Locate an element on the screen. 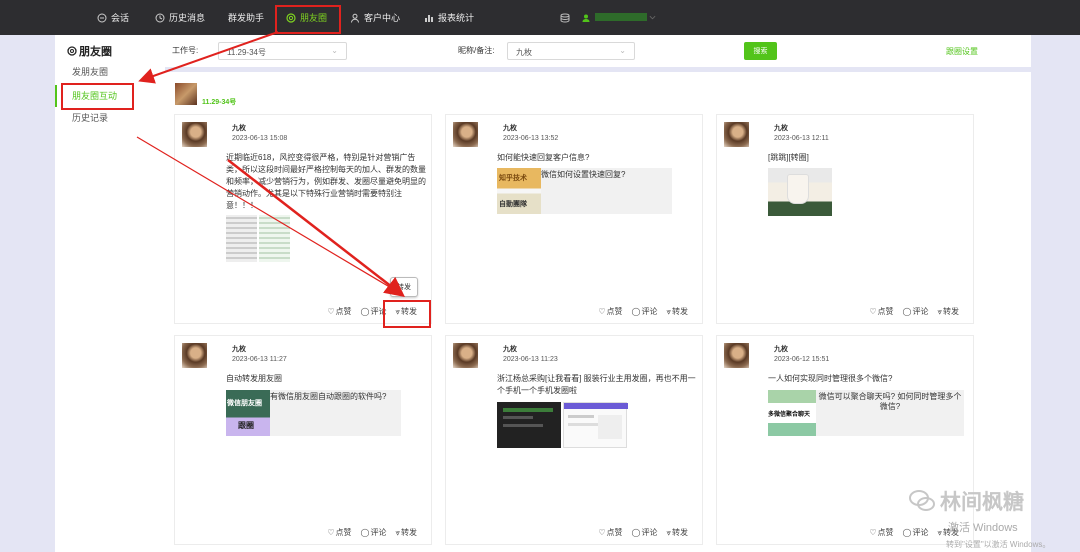 The height and width of the screenshot is (552, 1080). sidebar-item-post: 发朋友圈 is located at coordinates (110, 72).